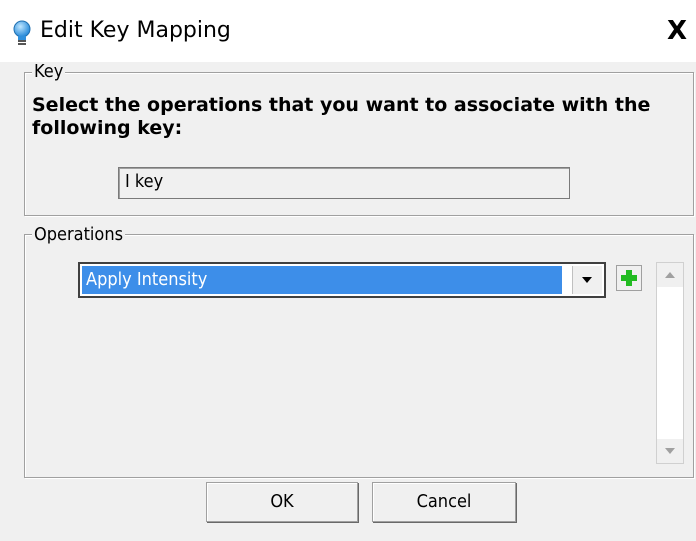  What do you see at coordinates (22, 33) in the screenshot?
I see `lightbulb-icon` at bounding box center [22, 33].